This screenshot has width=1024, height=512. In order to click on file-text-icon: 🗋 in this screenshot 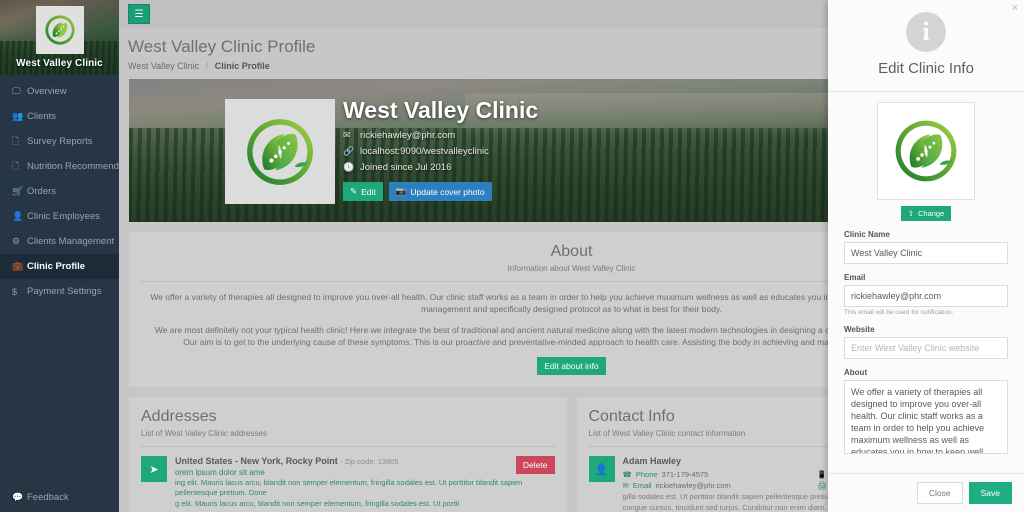, I will do `click(16, 165)`.